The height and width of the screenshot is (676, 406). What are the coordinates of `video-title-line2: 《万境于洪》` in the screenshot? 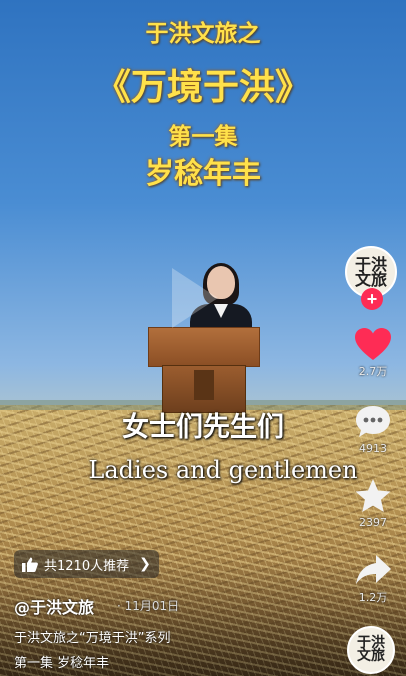 It's located at (202, 87).